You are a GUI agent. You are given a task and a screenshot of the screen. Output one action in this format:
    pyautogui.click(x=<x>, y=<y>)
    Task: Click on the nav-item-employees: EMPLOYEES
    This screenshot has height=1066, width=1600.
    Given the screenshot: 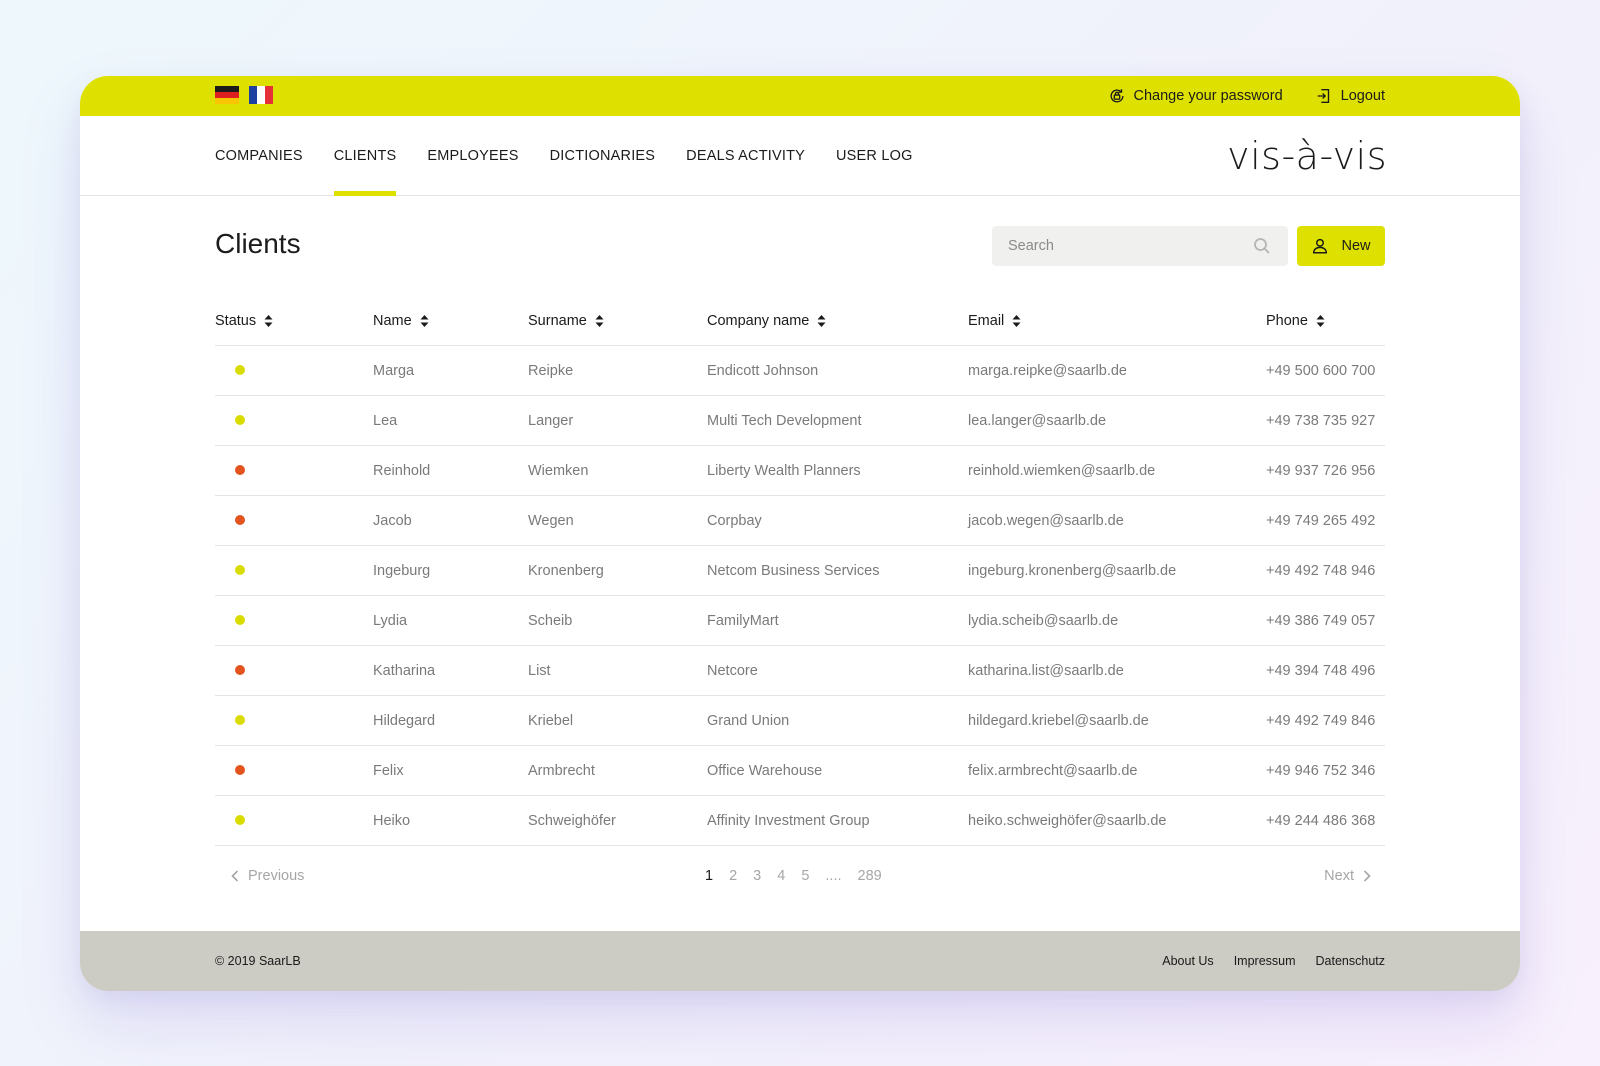 What is the action you would take?
    pyautogui.click(x=472, y=156)
    